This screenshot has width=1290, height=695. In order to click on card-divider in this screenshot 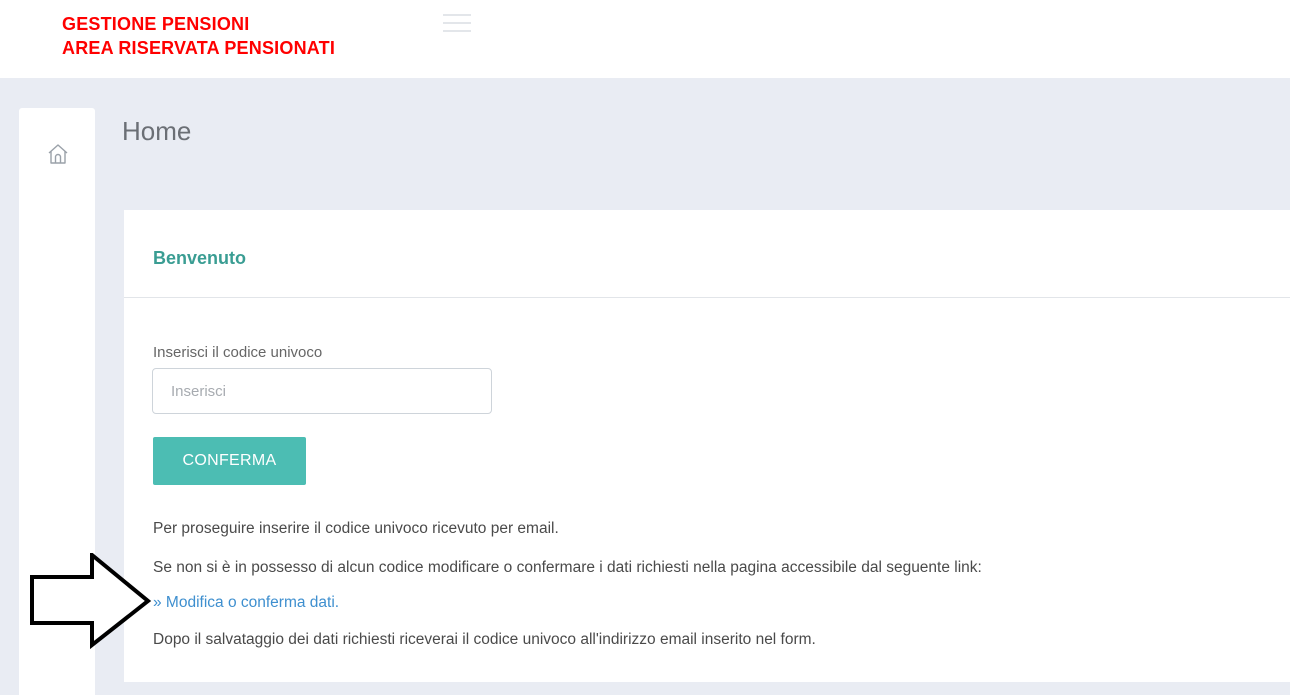, I will do `click(707, 297)`.